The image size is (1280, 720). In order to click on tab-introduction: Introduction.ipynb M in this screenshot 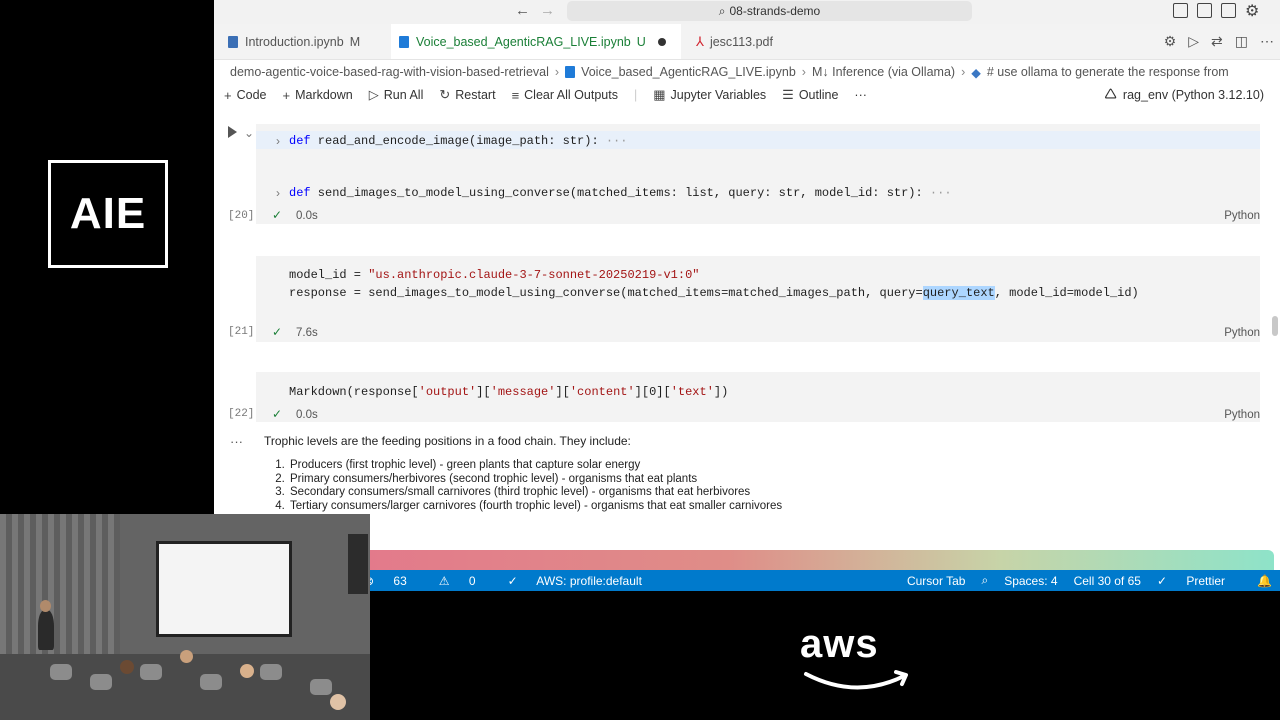, I will do `click(294, 41)`.